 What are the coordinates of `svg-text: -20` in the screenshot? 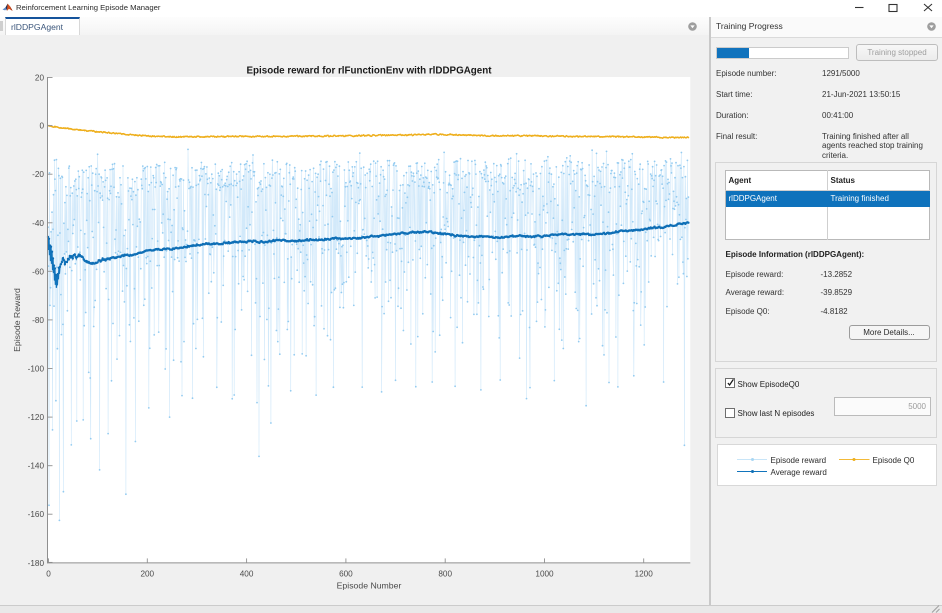 It's located at (38, 174).